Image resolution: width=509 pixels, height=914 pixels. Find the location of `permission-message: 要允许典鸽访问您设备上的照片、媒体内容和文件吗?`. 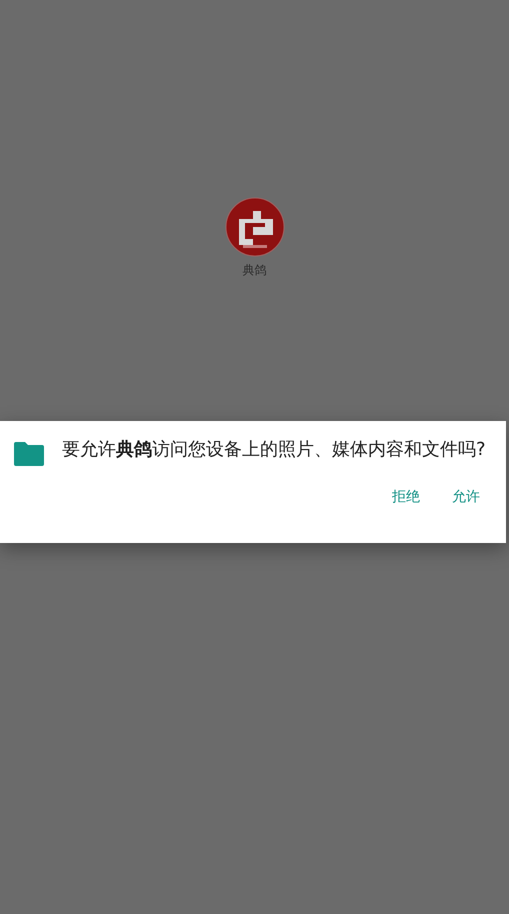

permission-message: 要允许典鸽访问您设备上的照片、媒体内容和文件吗? is located at coordinates (274, 450).